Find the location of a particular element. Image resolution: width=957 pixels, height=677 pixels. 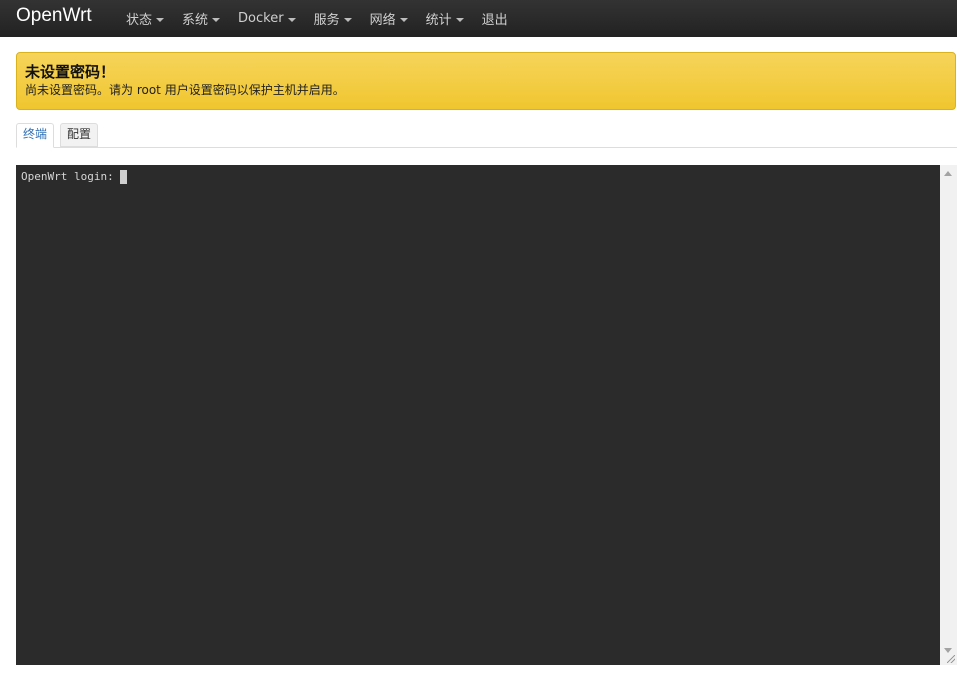

menu-status: 状态 is located at coordinates (145, 18).